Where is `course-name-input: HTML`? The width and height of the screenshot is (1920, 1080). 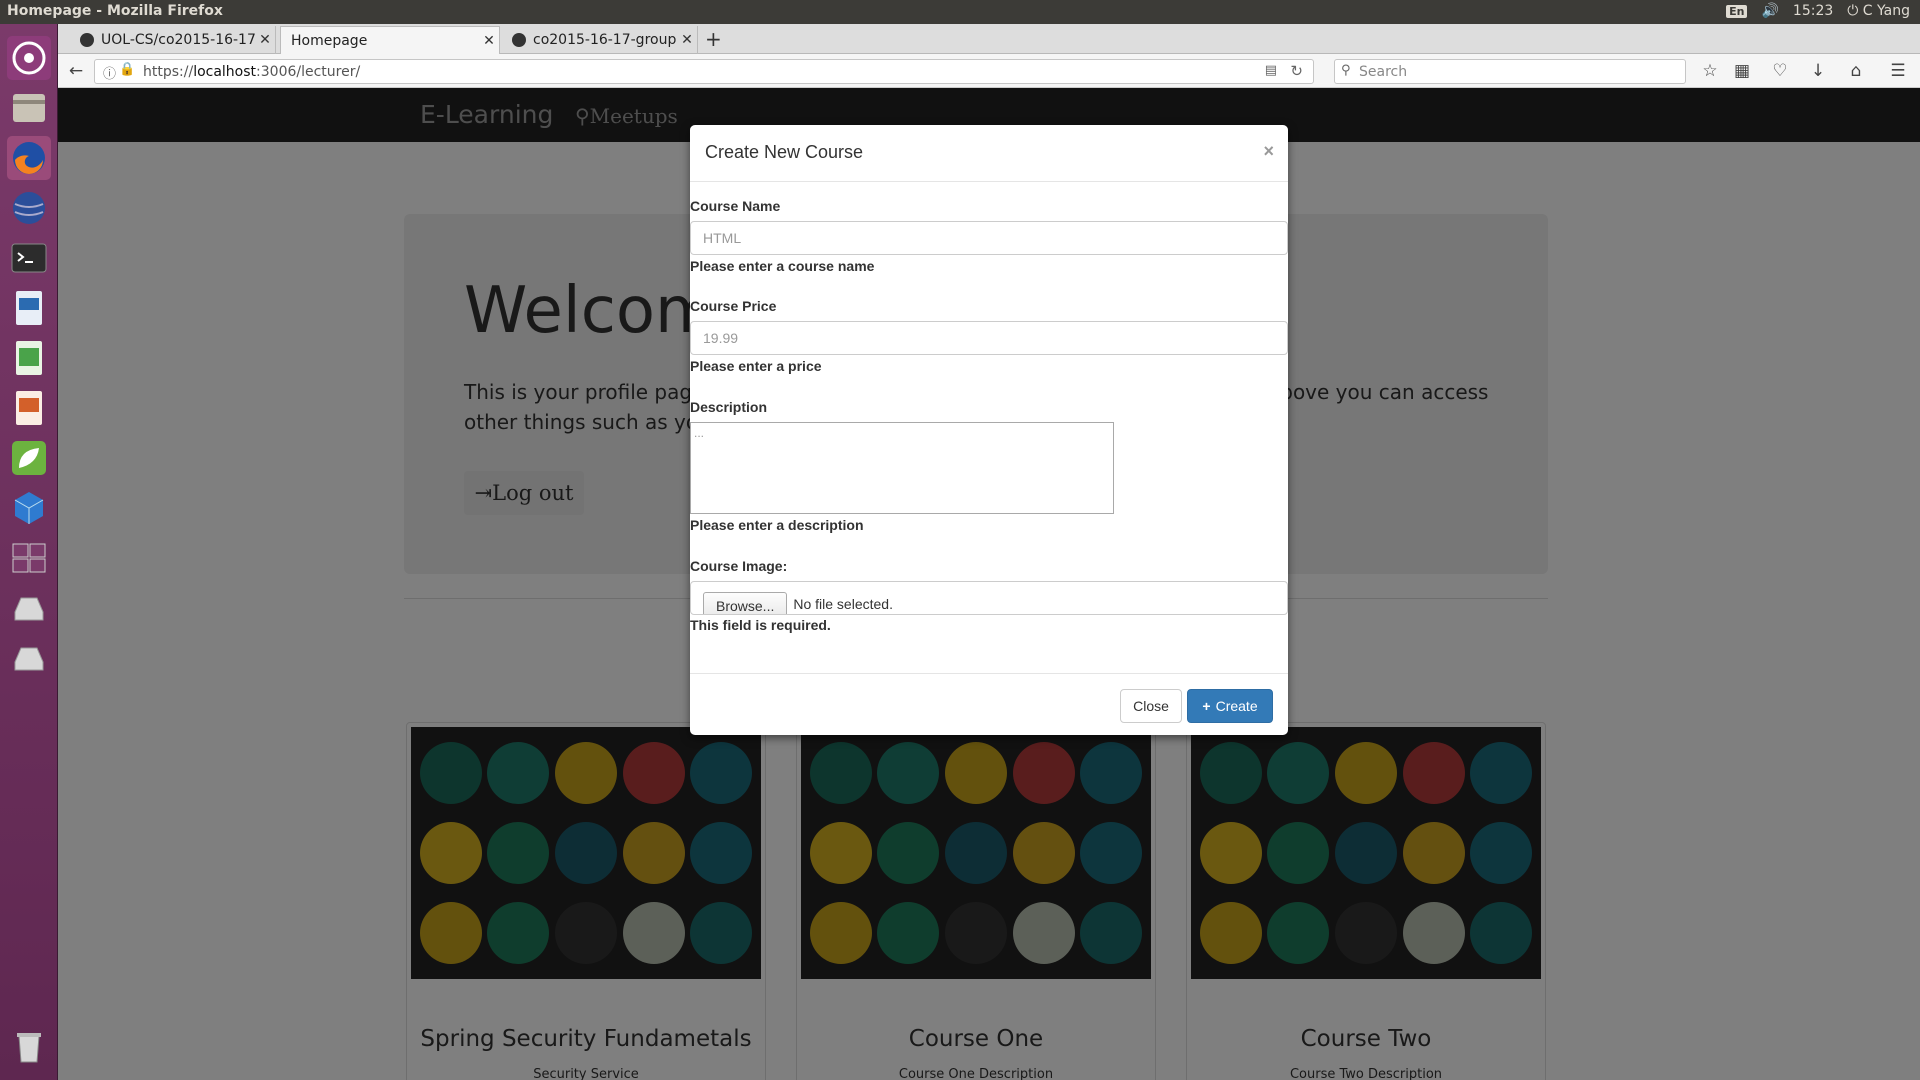 course-name-input: HTML is located at coordinates (989, 238).